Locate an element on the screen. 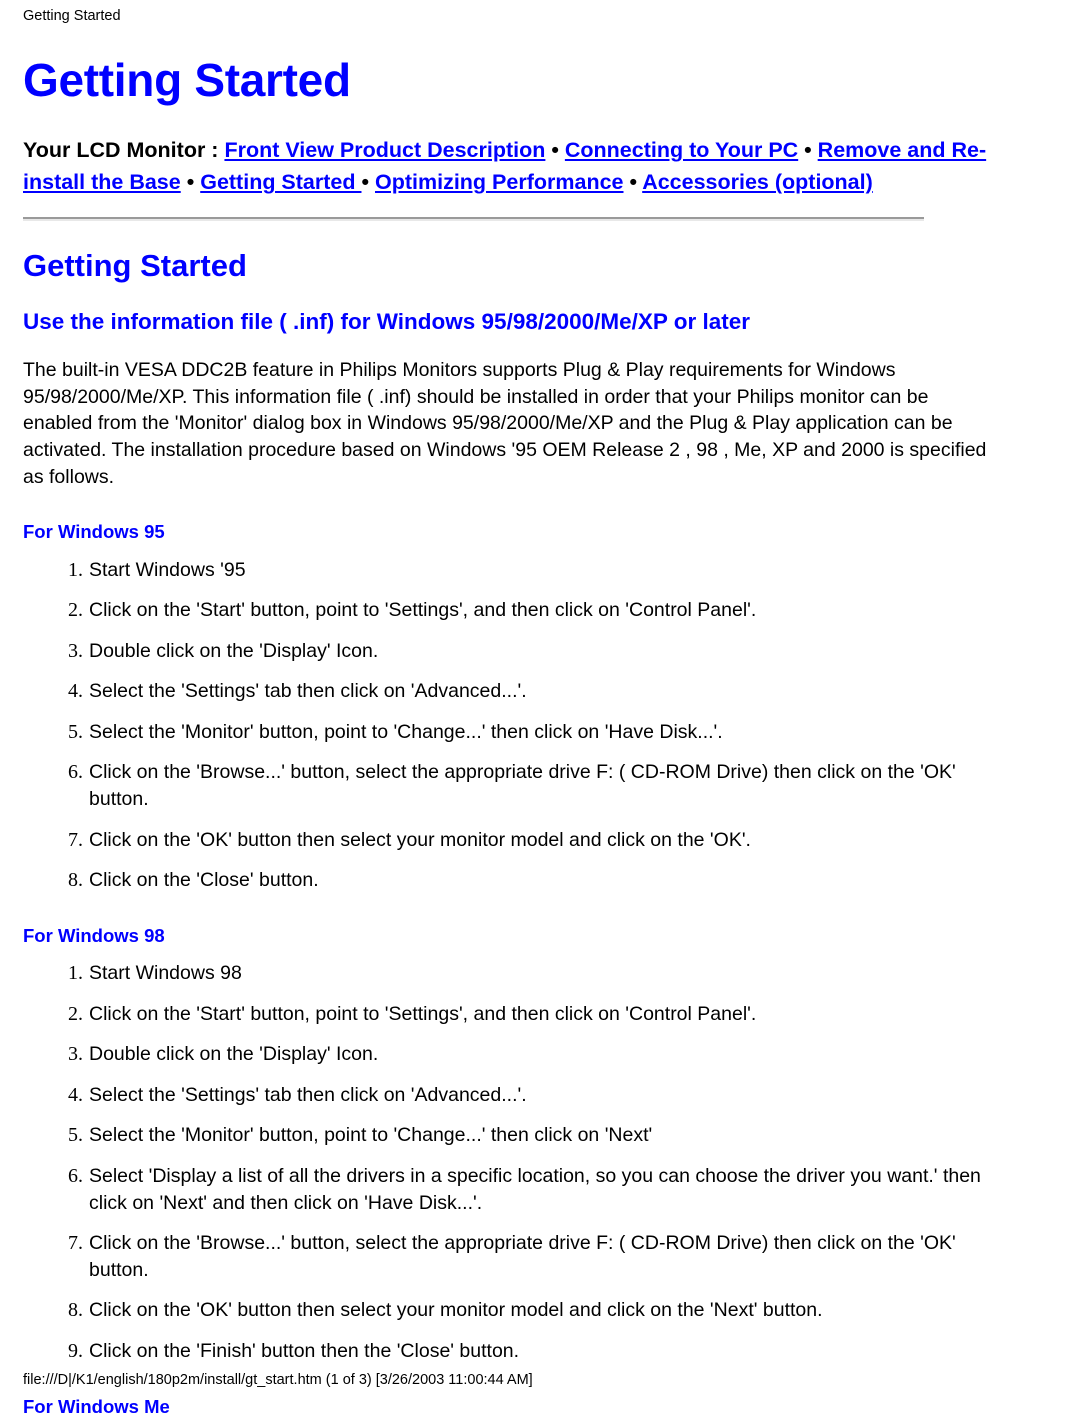  horizontal-divider is located at coordinates (473, 219).